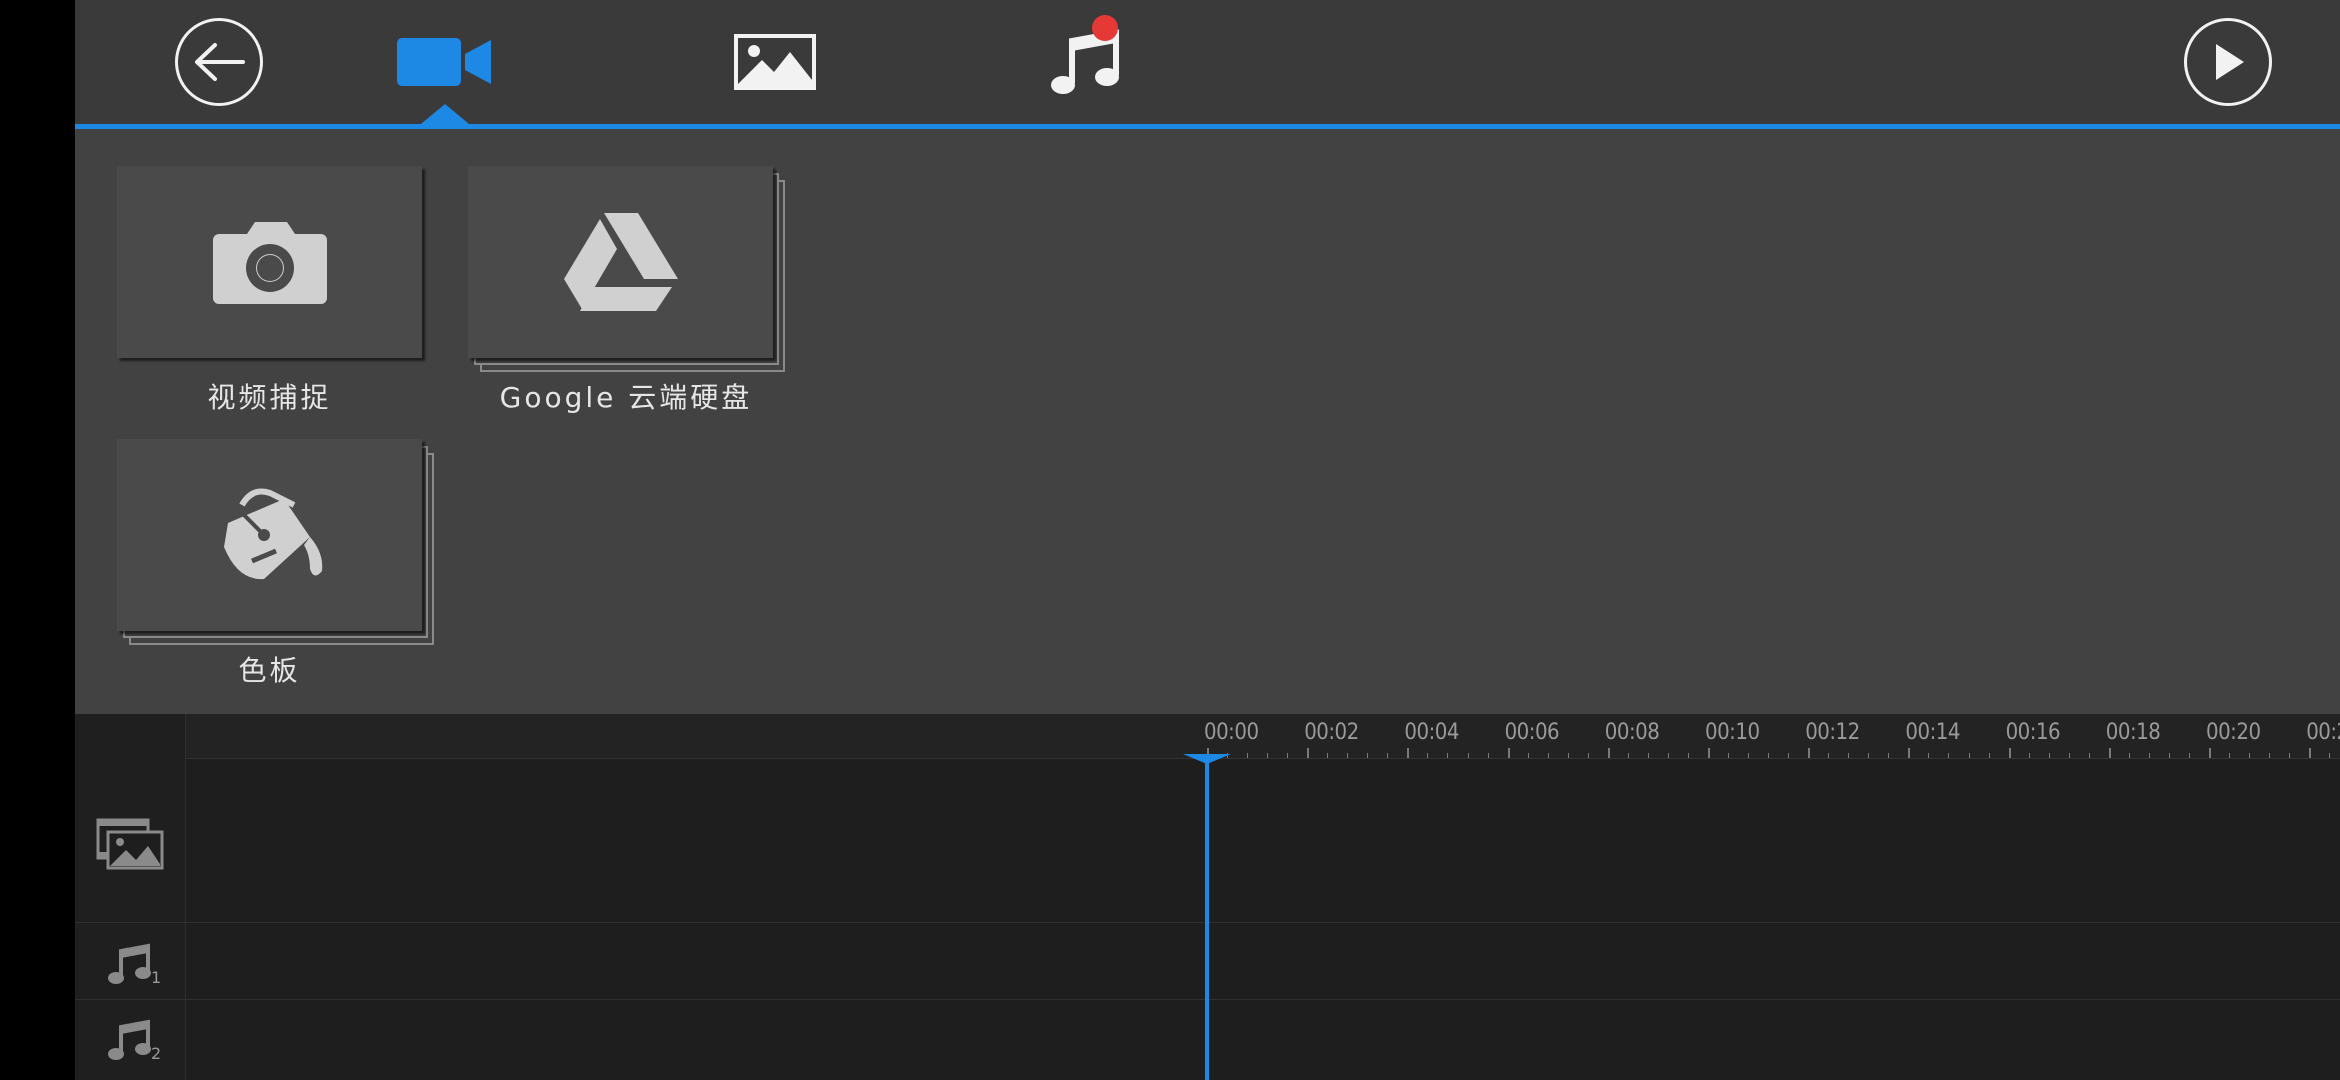 The height and width of the screenshot is (1080, 2340). I want to click on ruler-time-label: 00:12, so click(1832, 732).